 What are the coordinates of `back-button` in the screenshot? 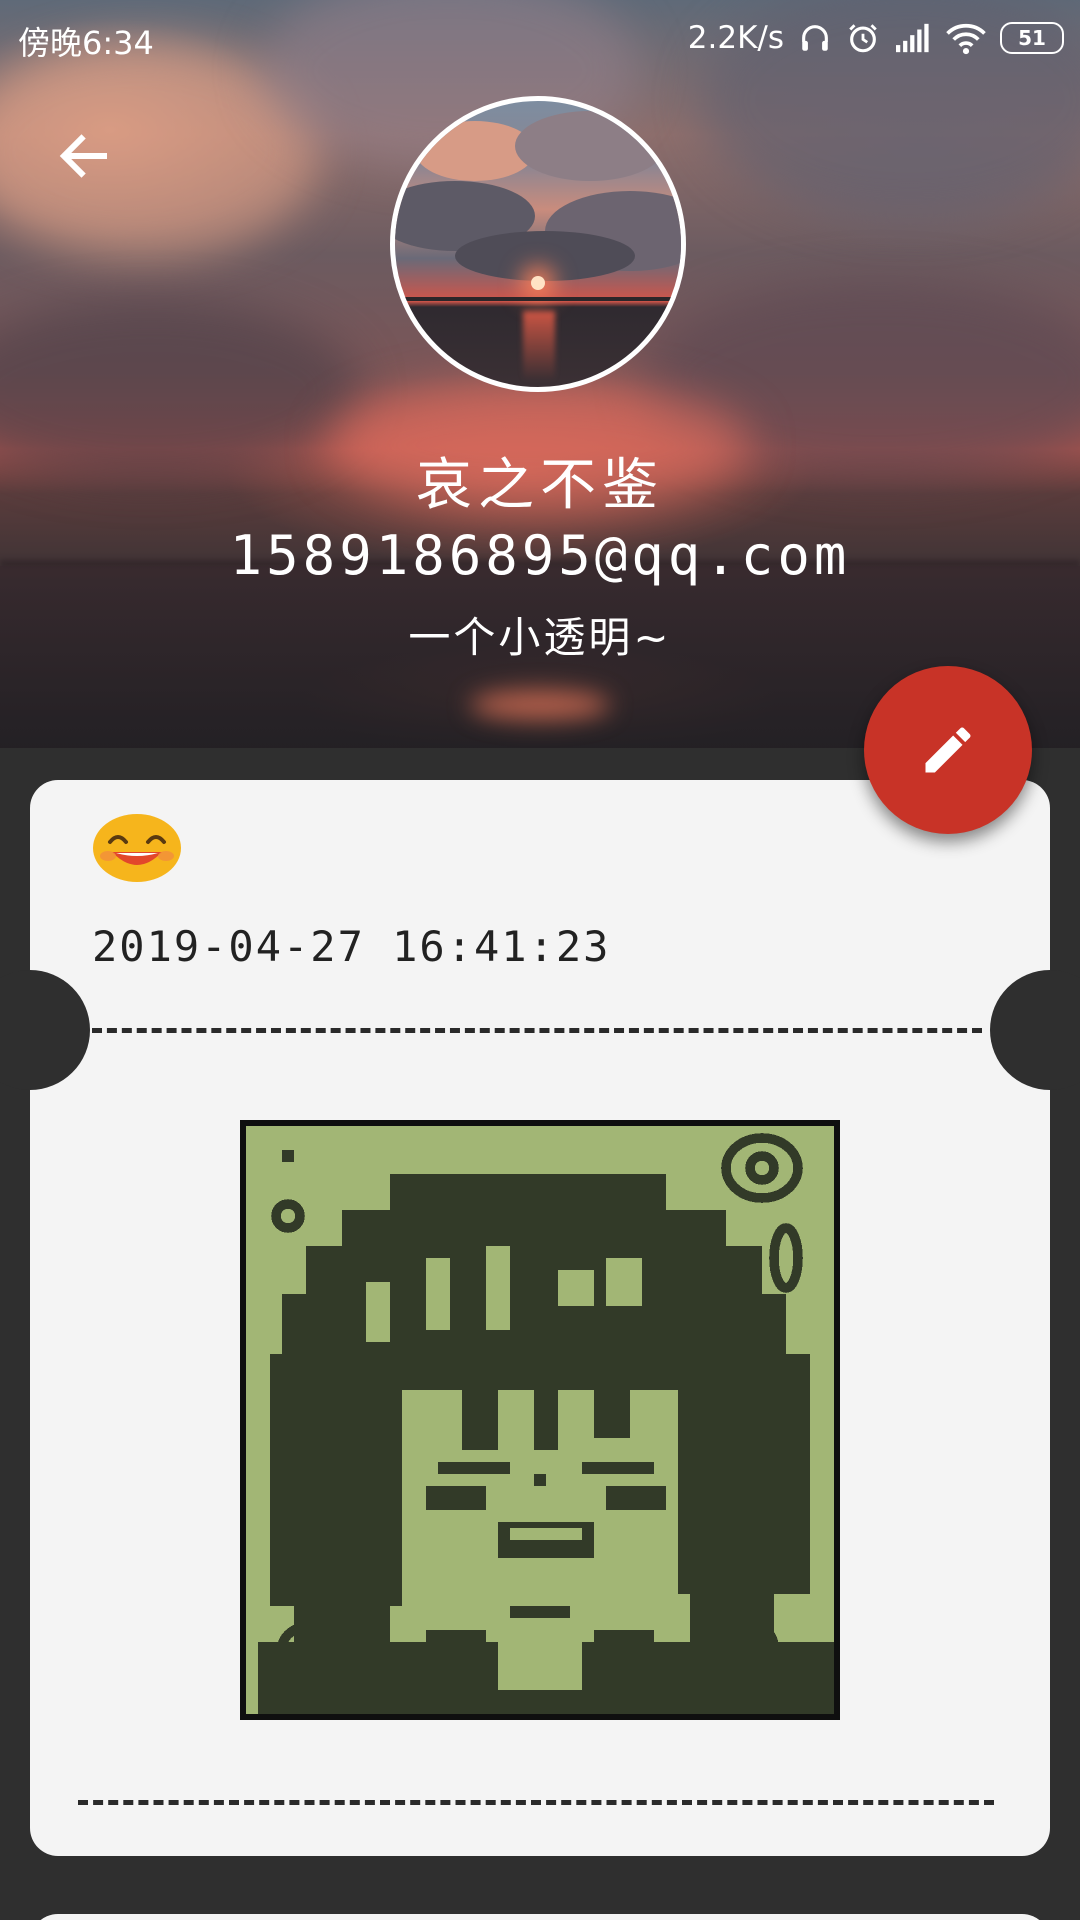 It's located at (84, 156).